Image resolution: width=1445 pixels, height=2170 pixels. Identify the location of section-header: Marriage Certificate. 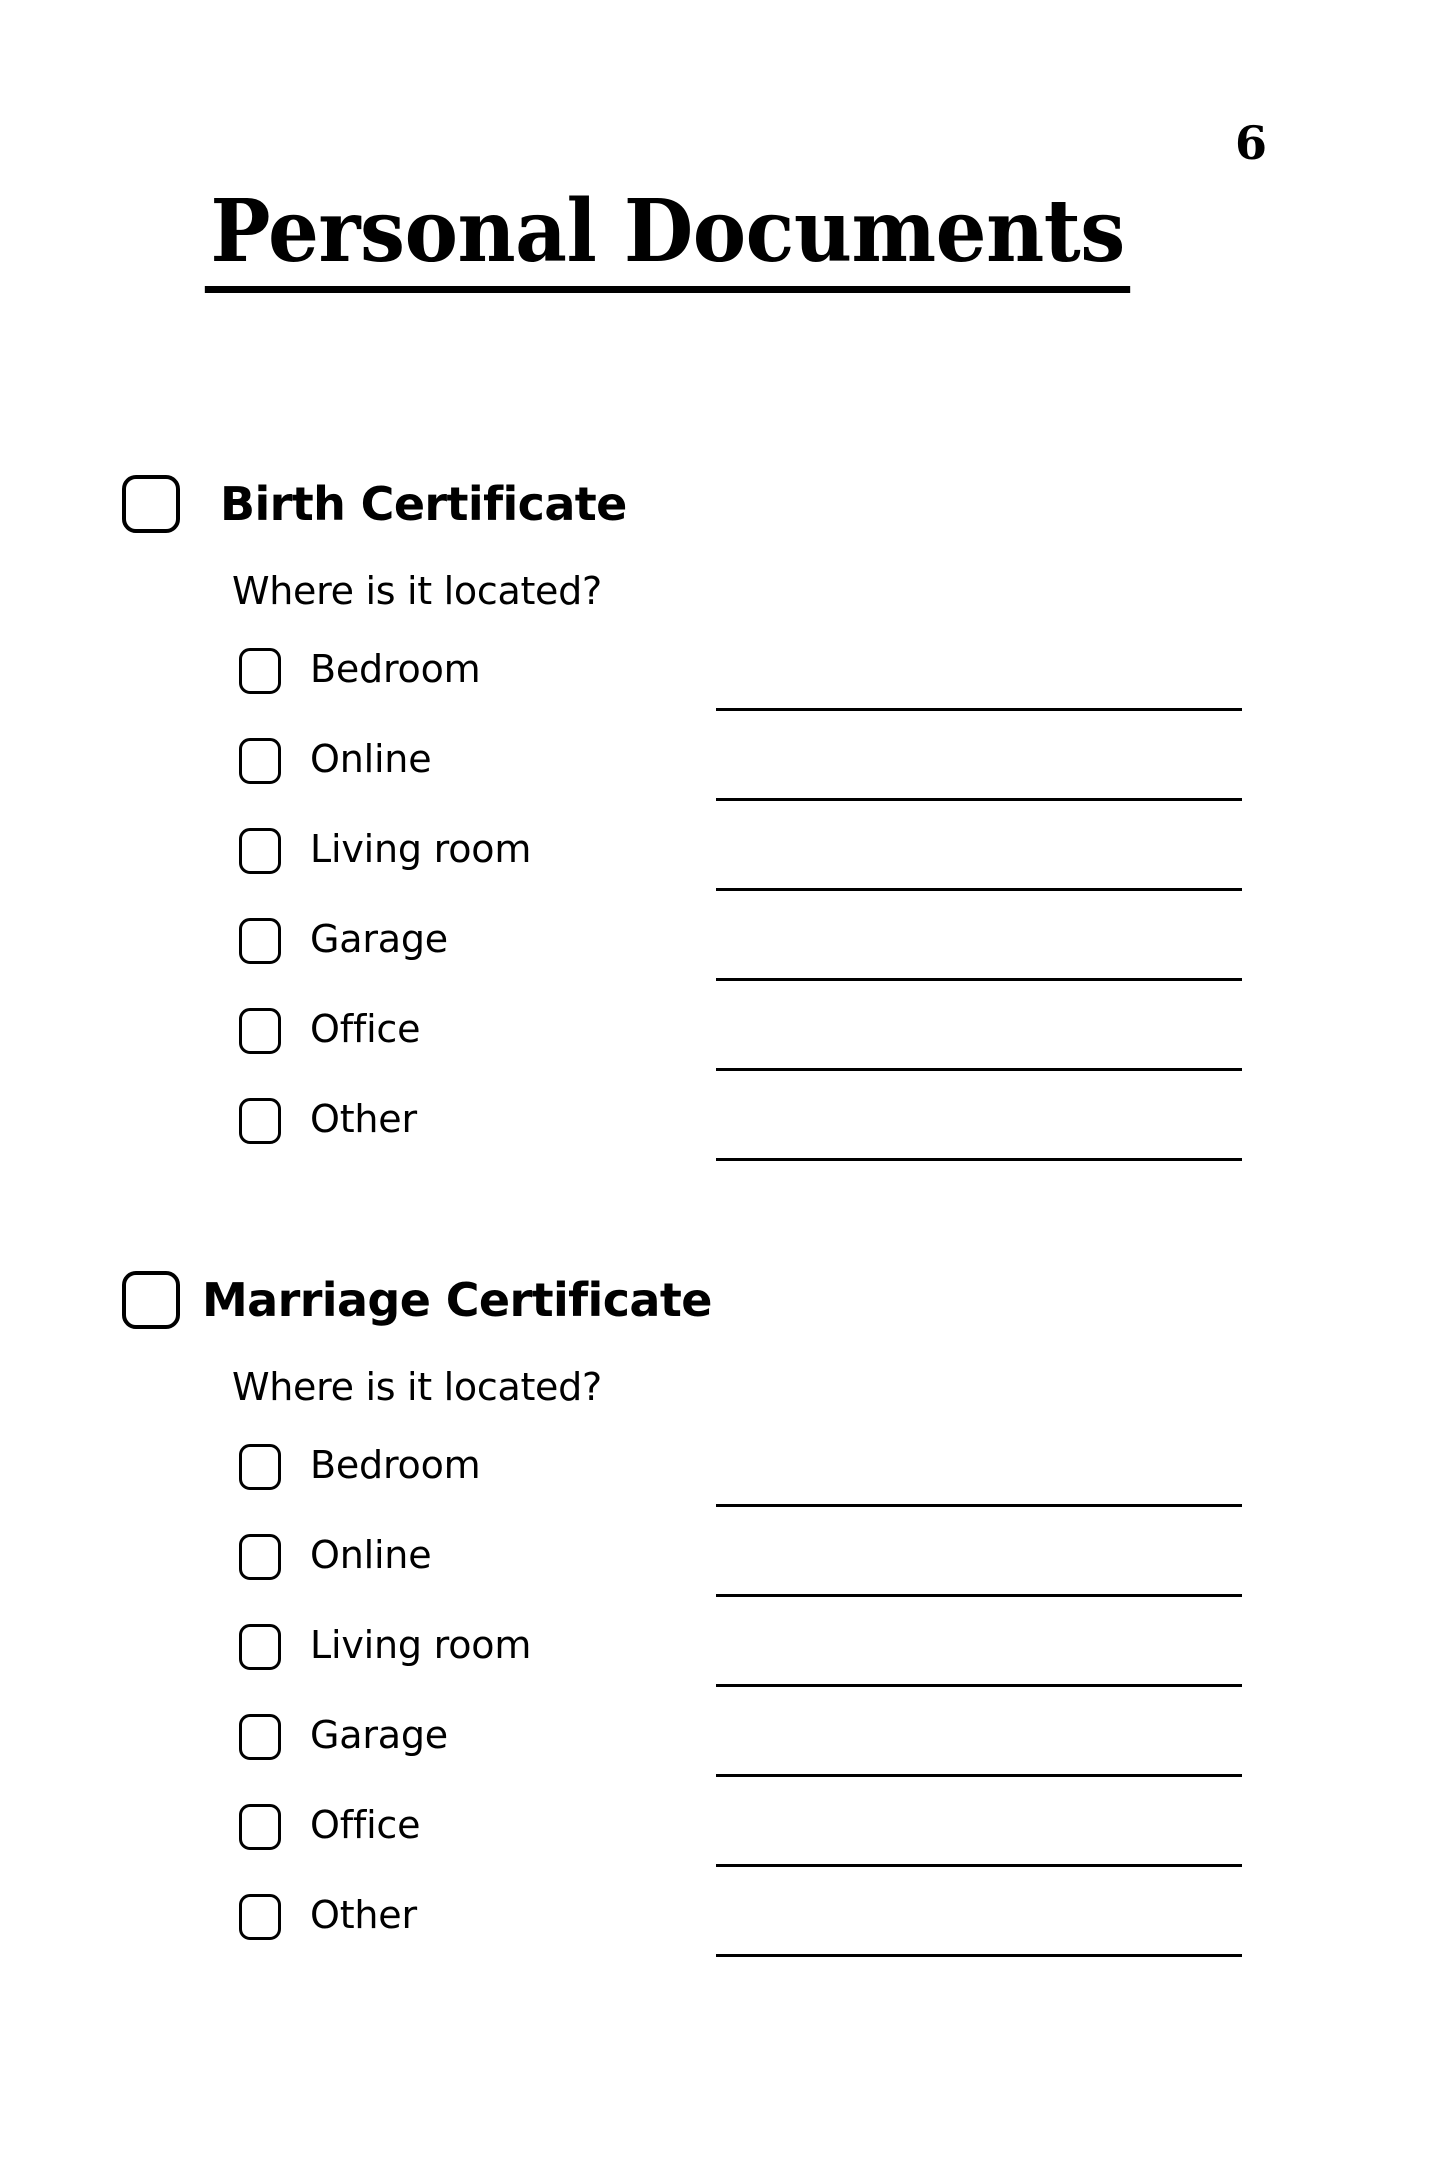
(722, 1300).